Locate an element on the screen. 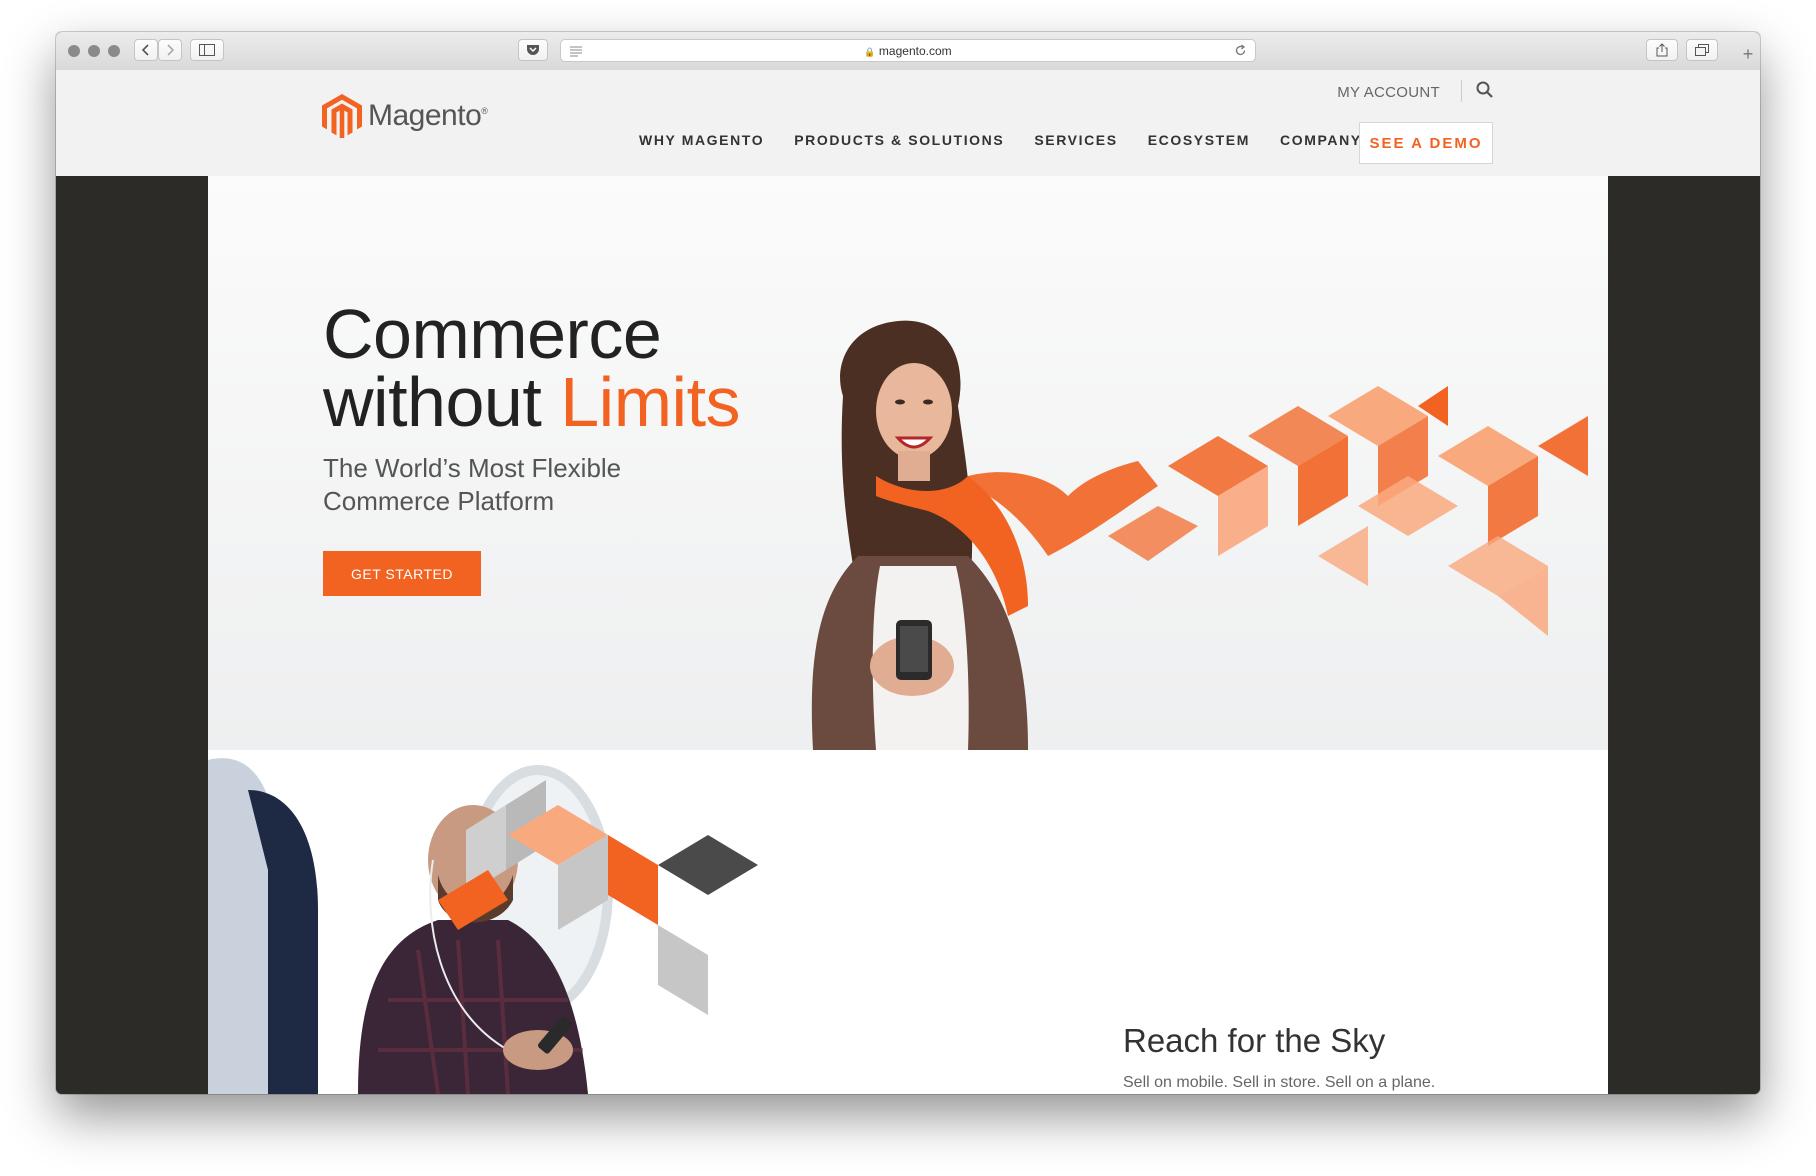 The image size is (1816, 1176). see-a-demo-button: SEE A DEMO is located at coordinates (1426, 143).